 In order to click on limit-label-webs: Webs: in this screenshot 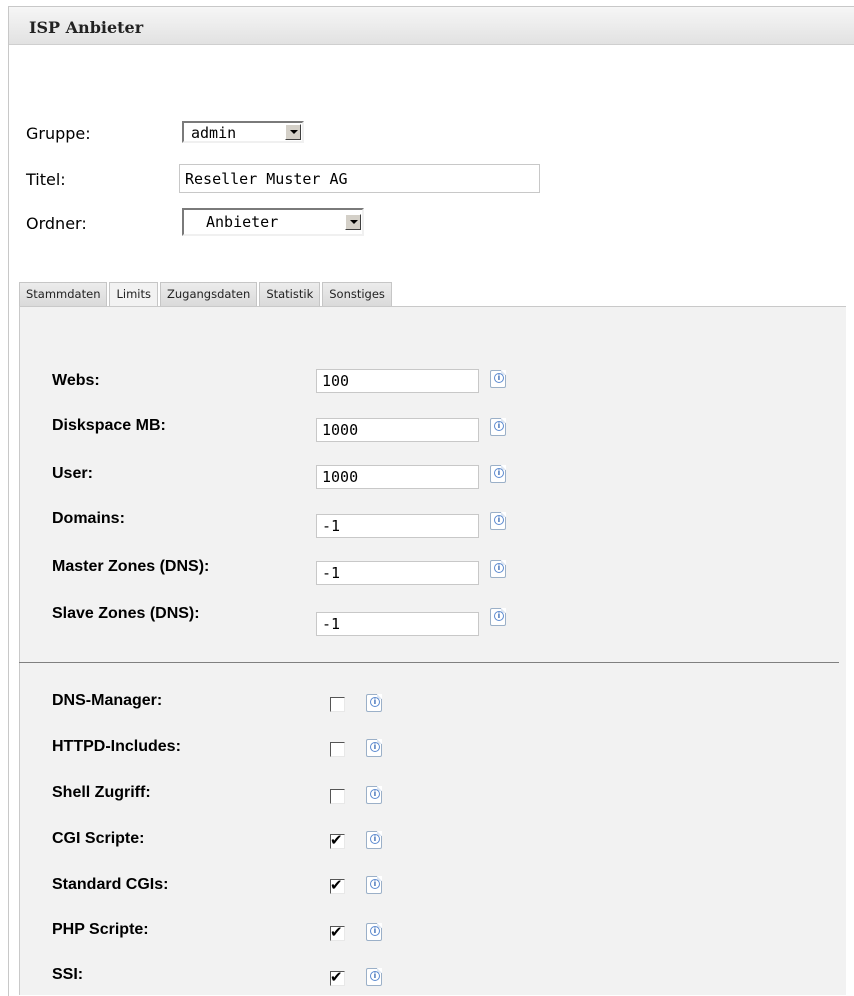, I will do `click(76, 380)`.